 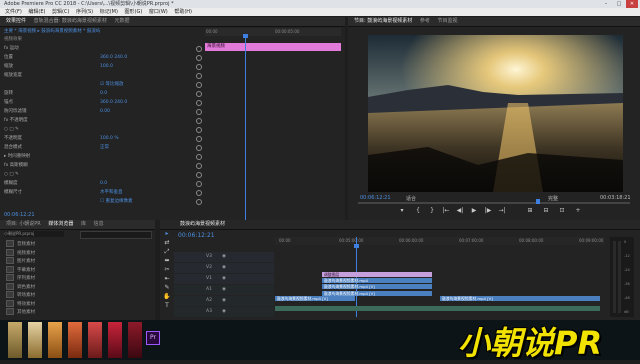 I want to click on effect-clip-bar: 海景视频, so click(x=273, y=47).